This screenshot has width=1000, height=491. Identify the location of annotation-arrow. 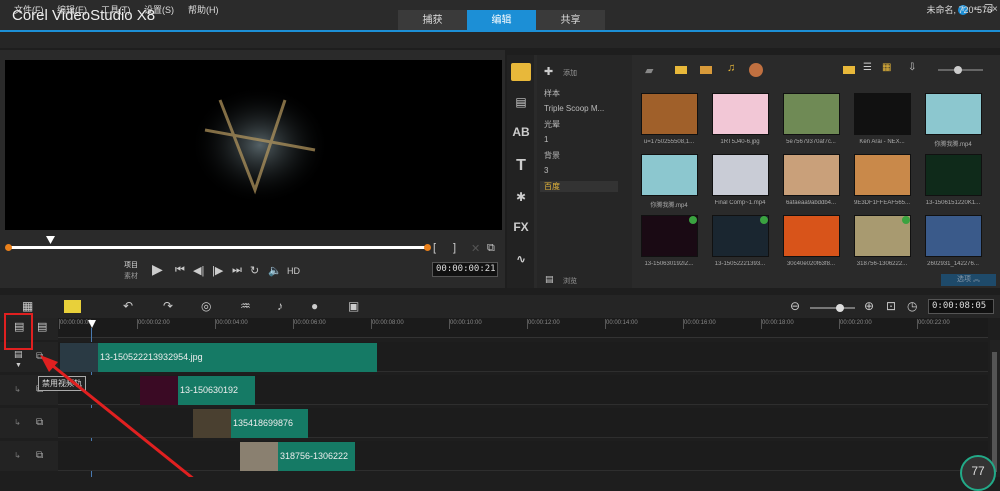
(117, 416).